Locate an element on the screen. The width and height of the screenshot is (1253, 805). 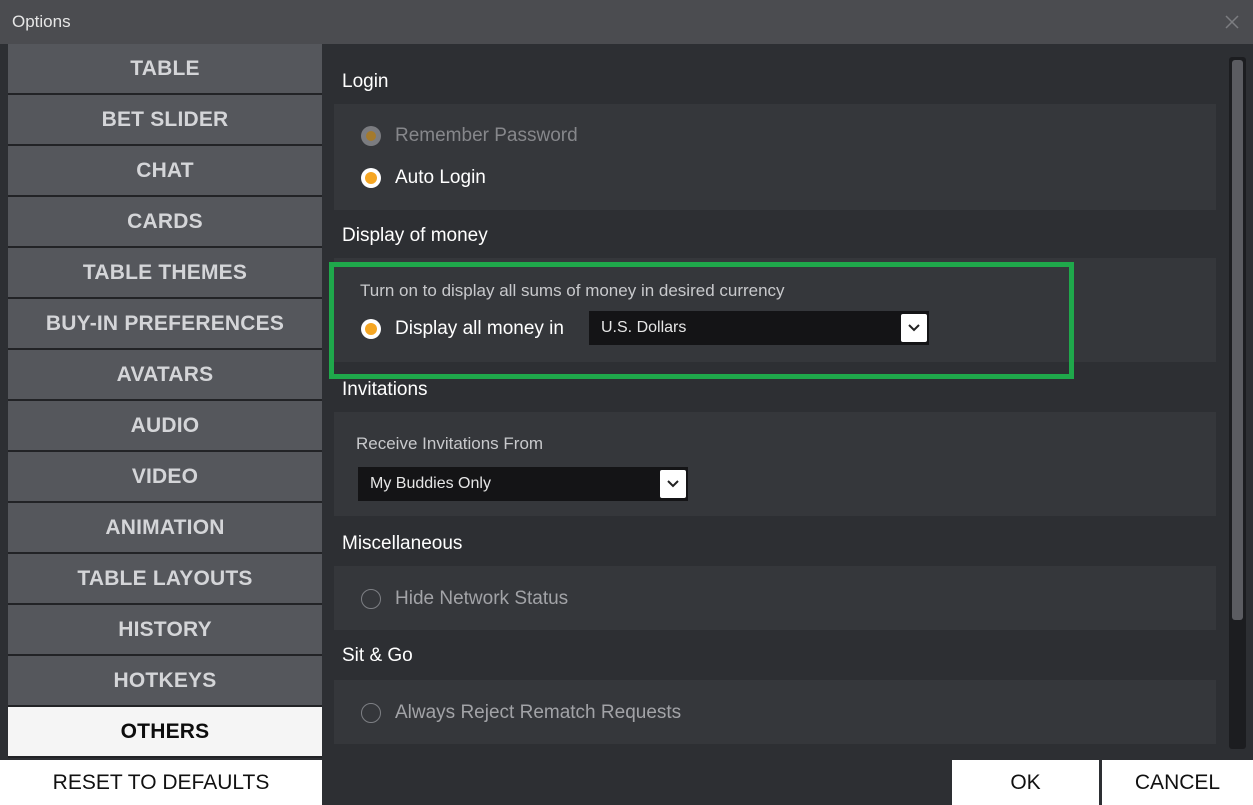
reject-rematch-label: Always Reject Rematch Requests is located at coordinates (538, 712).